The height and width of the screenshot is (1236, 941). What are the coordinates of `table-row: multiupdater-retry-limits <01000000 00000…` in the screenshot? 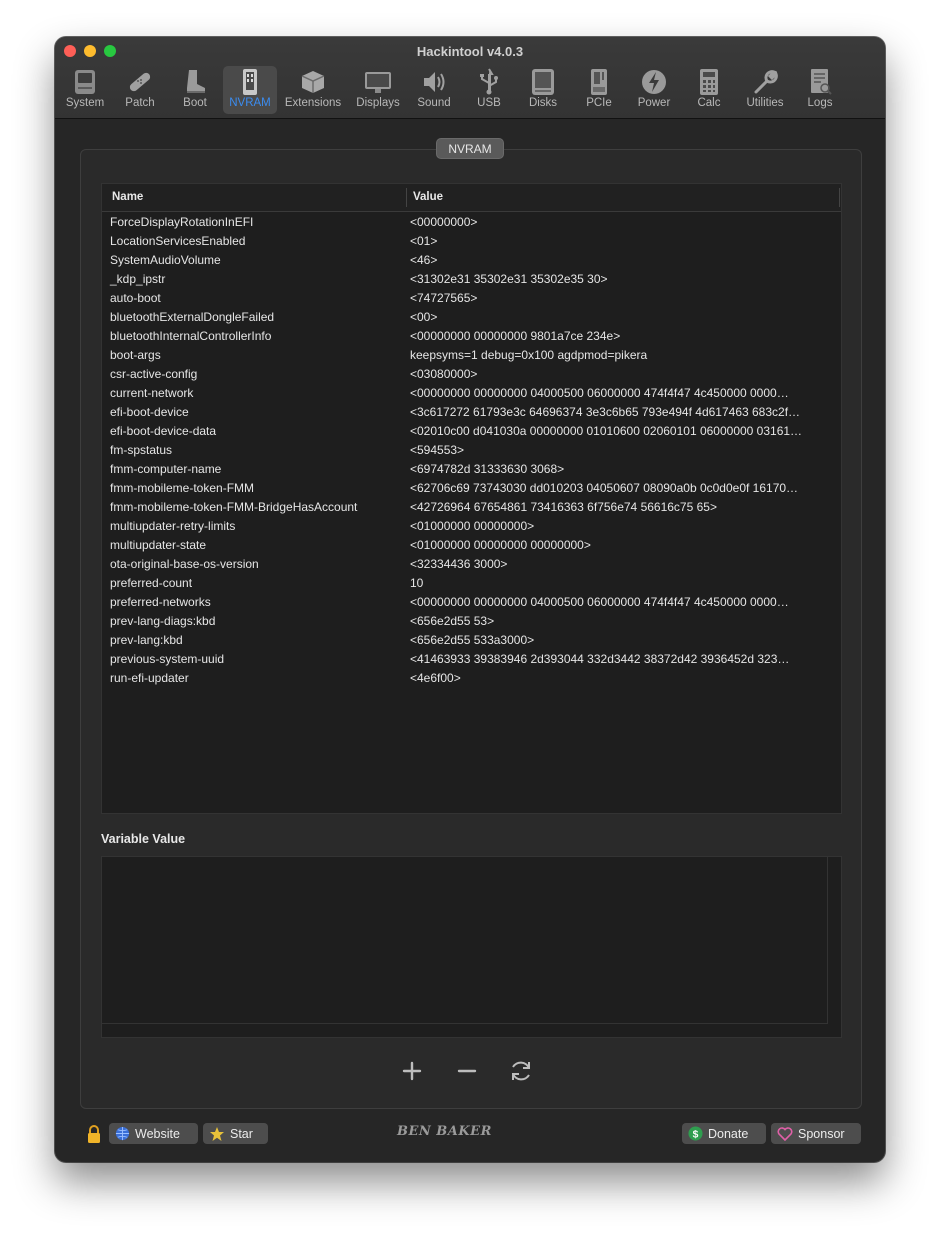 It's located at (471, 526).